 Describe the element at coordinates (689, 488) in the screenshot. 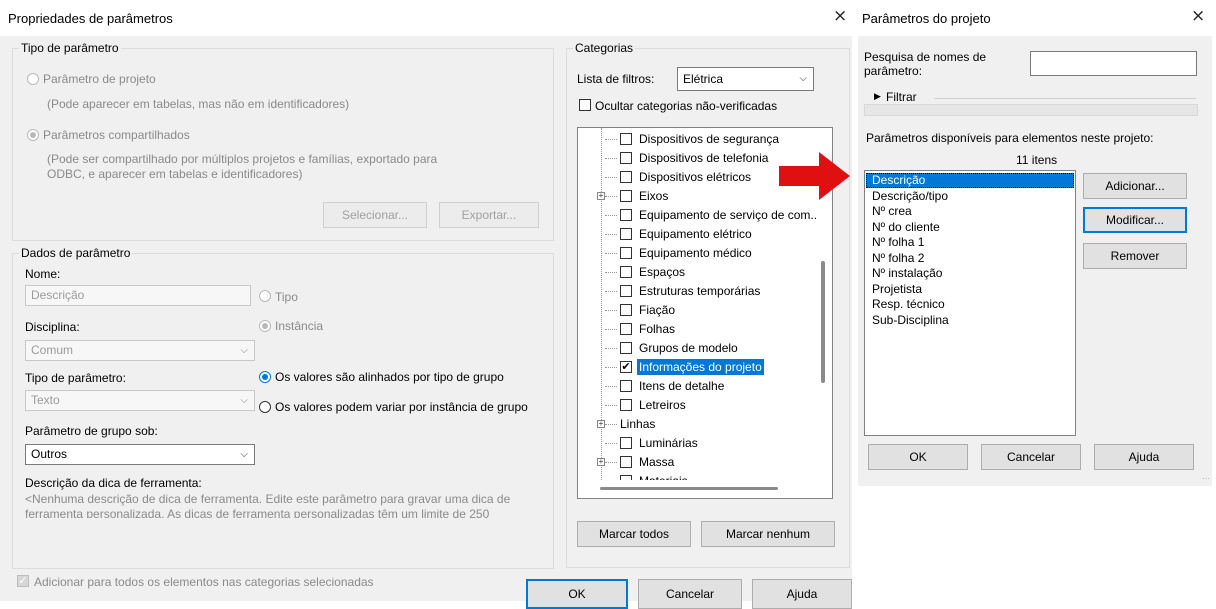

I see `tree-hscrollbar-thumb` at that location.